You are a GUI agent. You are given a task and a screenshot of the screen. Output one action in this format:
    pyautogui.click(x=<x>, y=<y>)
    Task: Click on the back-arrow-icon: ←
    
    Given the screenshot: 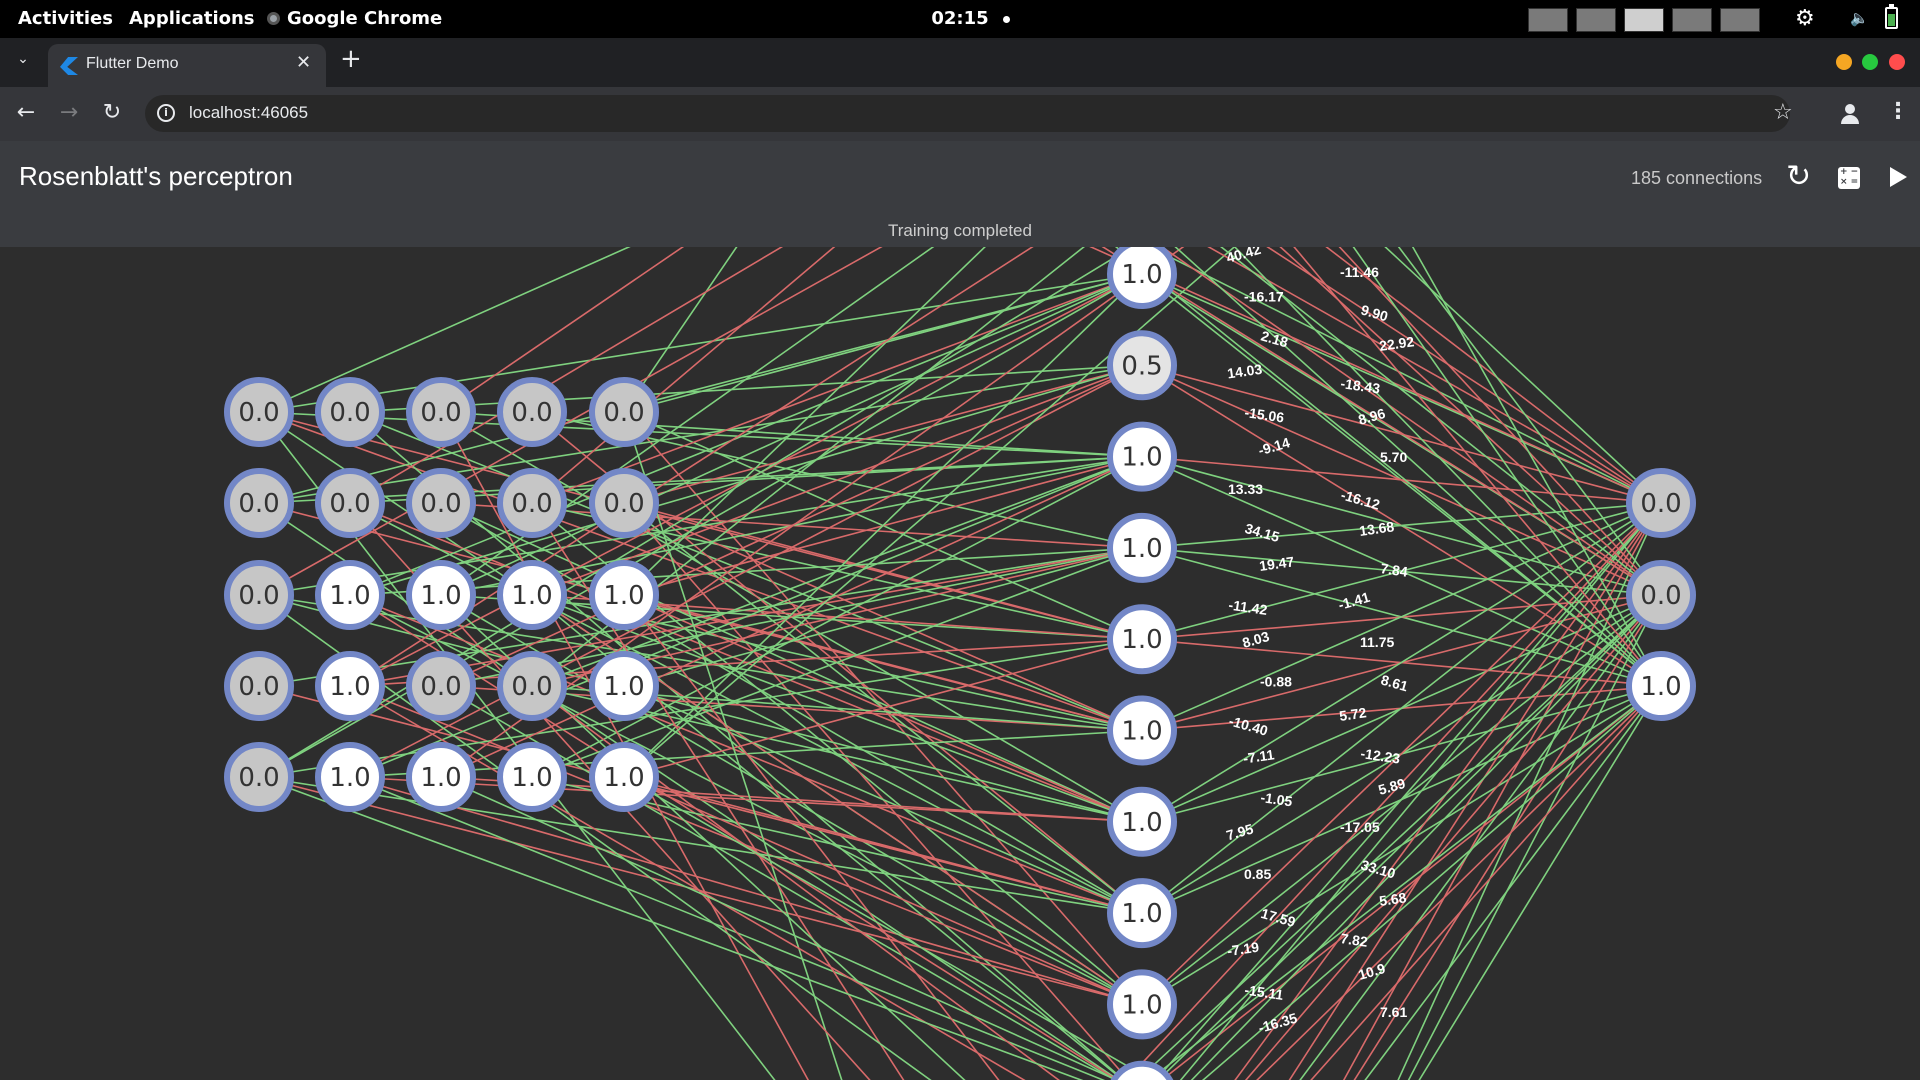 What is the action you would take?
    pyautogui.click(x=26, y=113)
    